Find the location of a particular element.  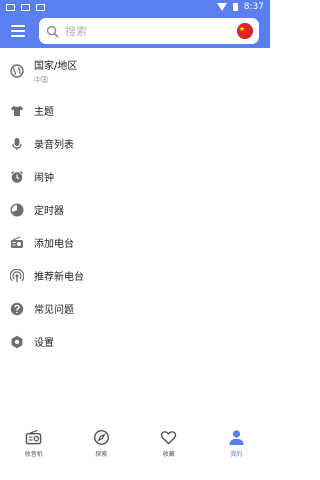

menu-item-timer: 定时器 is located at coordinates (135, 209).